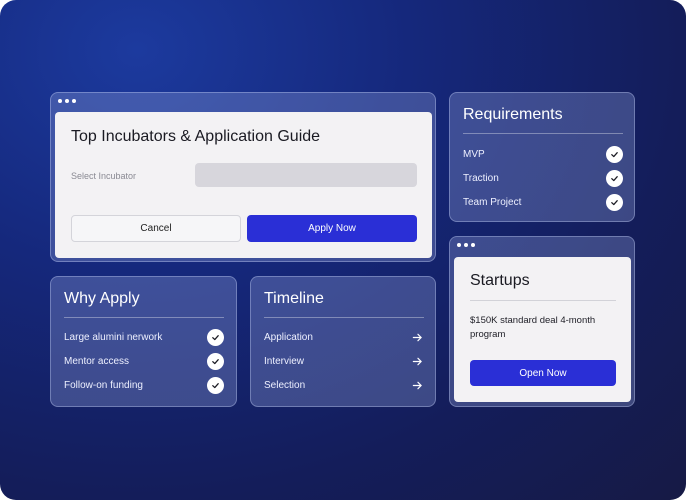  I want to click on requirements-title: Requirements, so click(513, 114).